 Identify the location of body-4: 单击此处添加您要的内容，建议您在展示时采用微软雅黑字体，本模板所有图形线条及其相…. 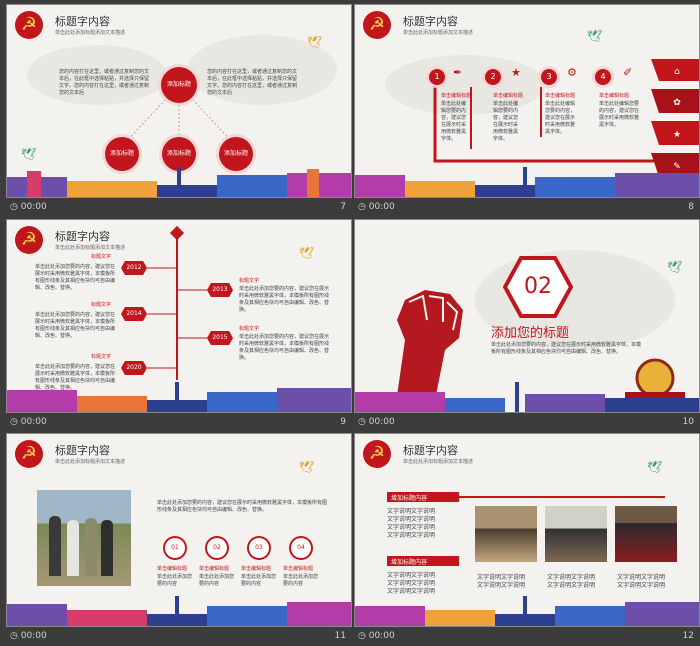
(284, 347).